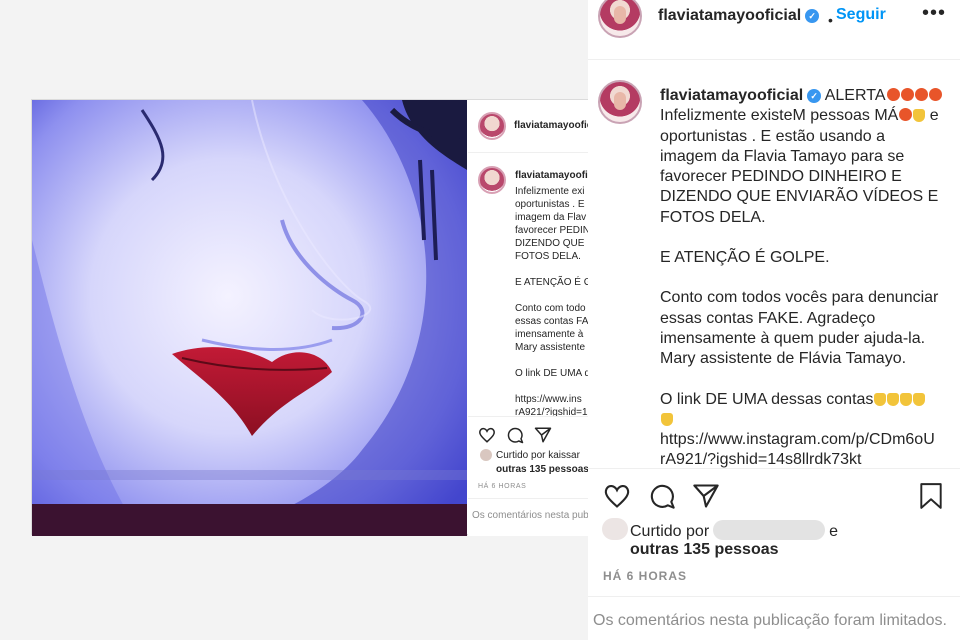  What do you see at coordinates (662, 496) in the screenshot?
I see `comment-icon` at bounding box center [662, 496].